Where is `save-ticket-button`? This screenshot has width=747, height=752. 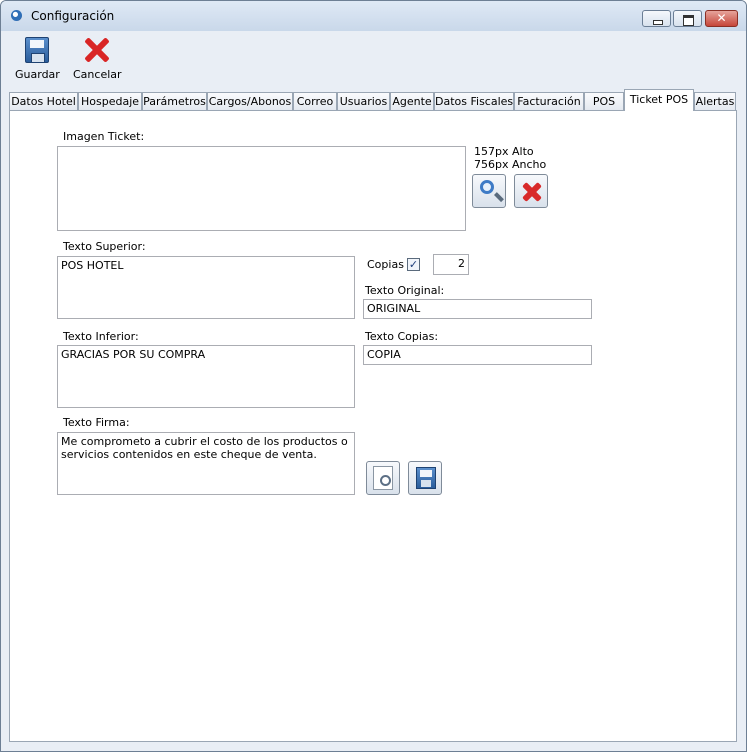
save-ticket-button is located at coordinates (425, 478).